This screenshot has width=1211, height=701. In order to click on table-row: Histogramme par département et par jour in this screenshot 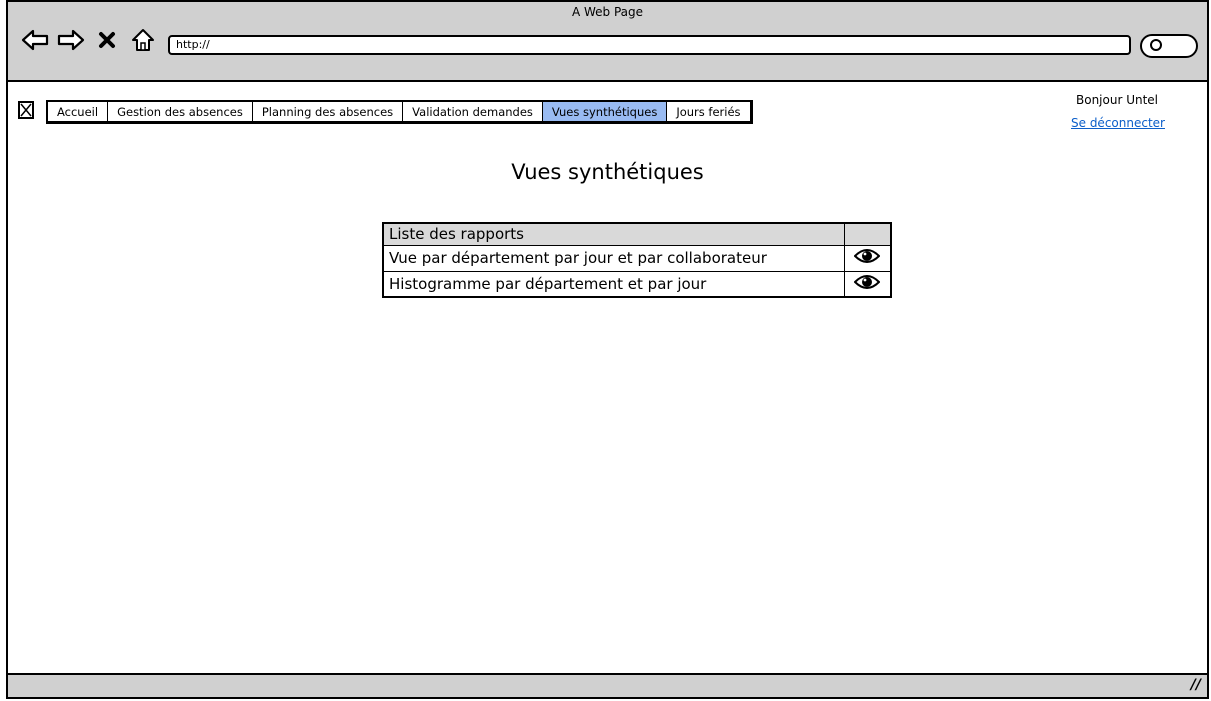, I will do `click(637, 284)`.